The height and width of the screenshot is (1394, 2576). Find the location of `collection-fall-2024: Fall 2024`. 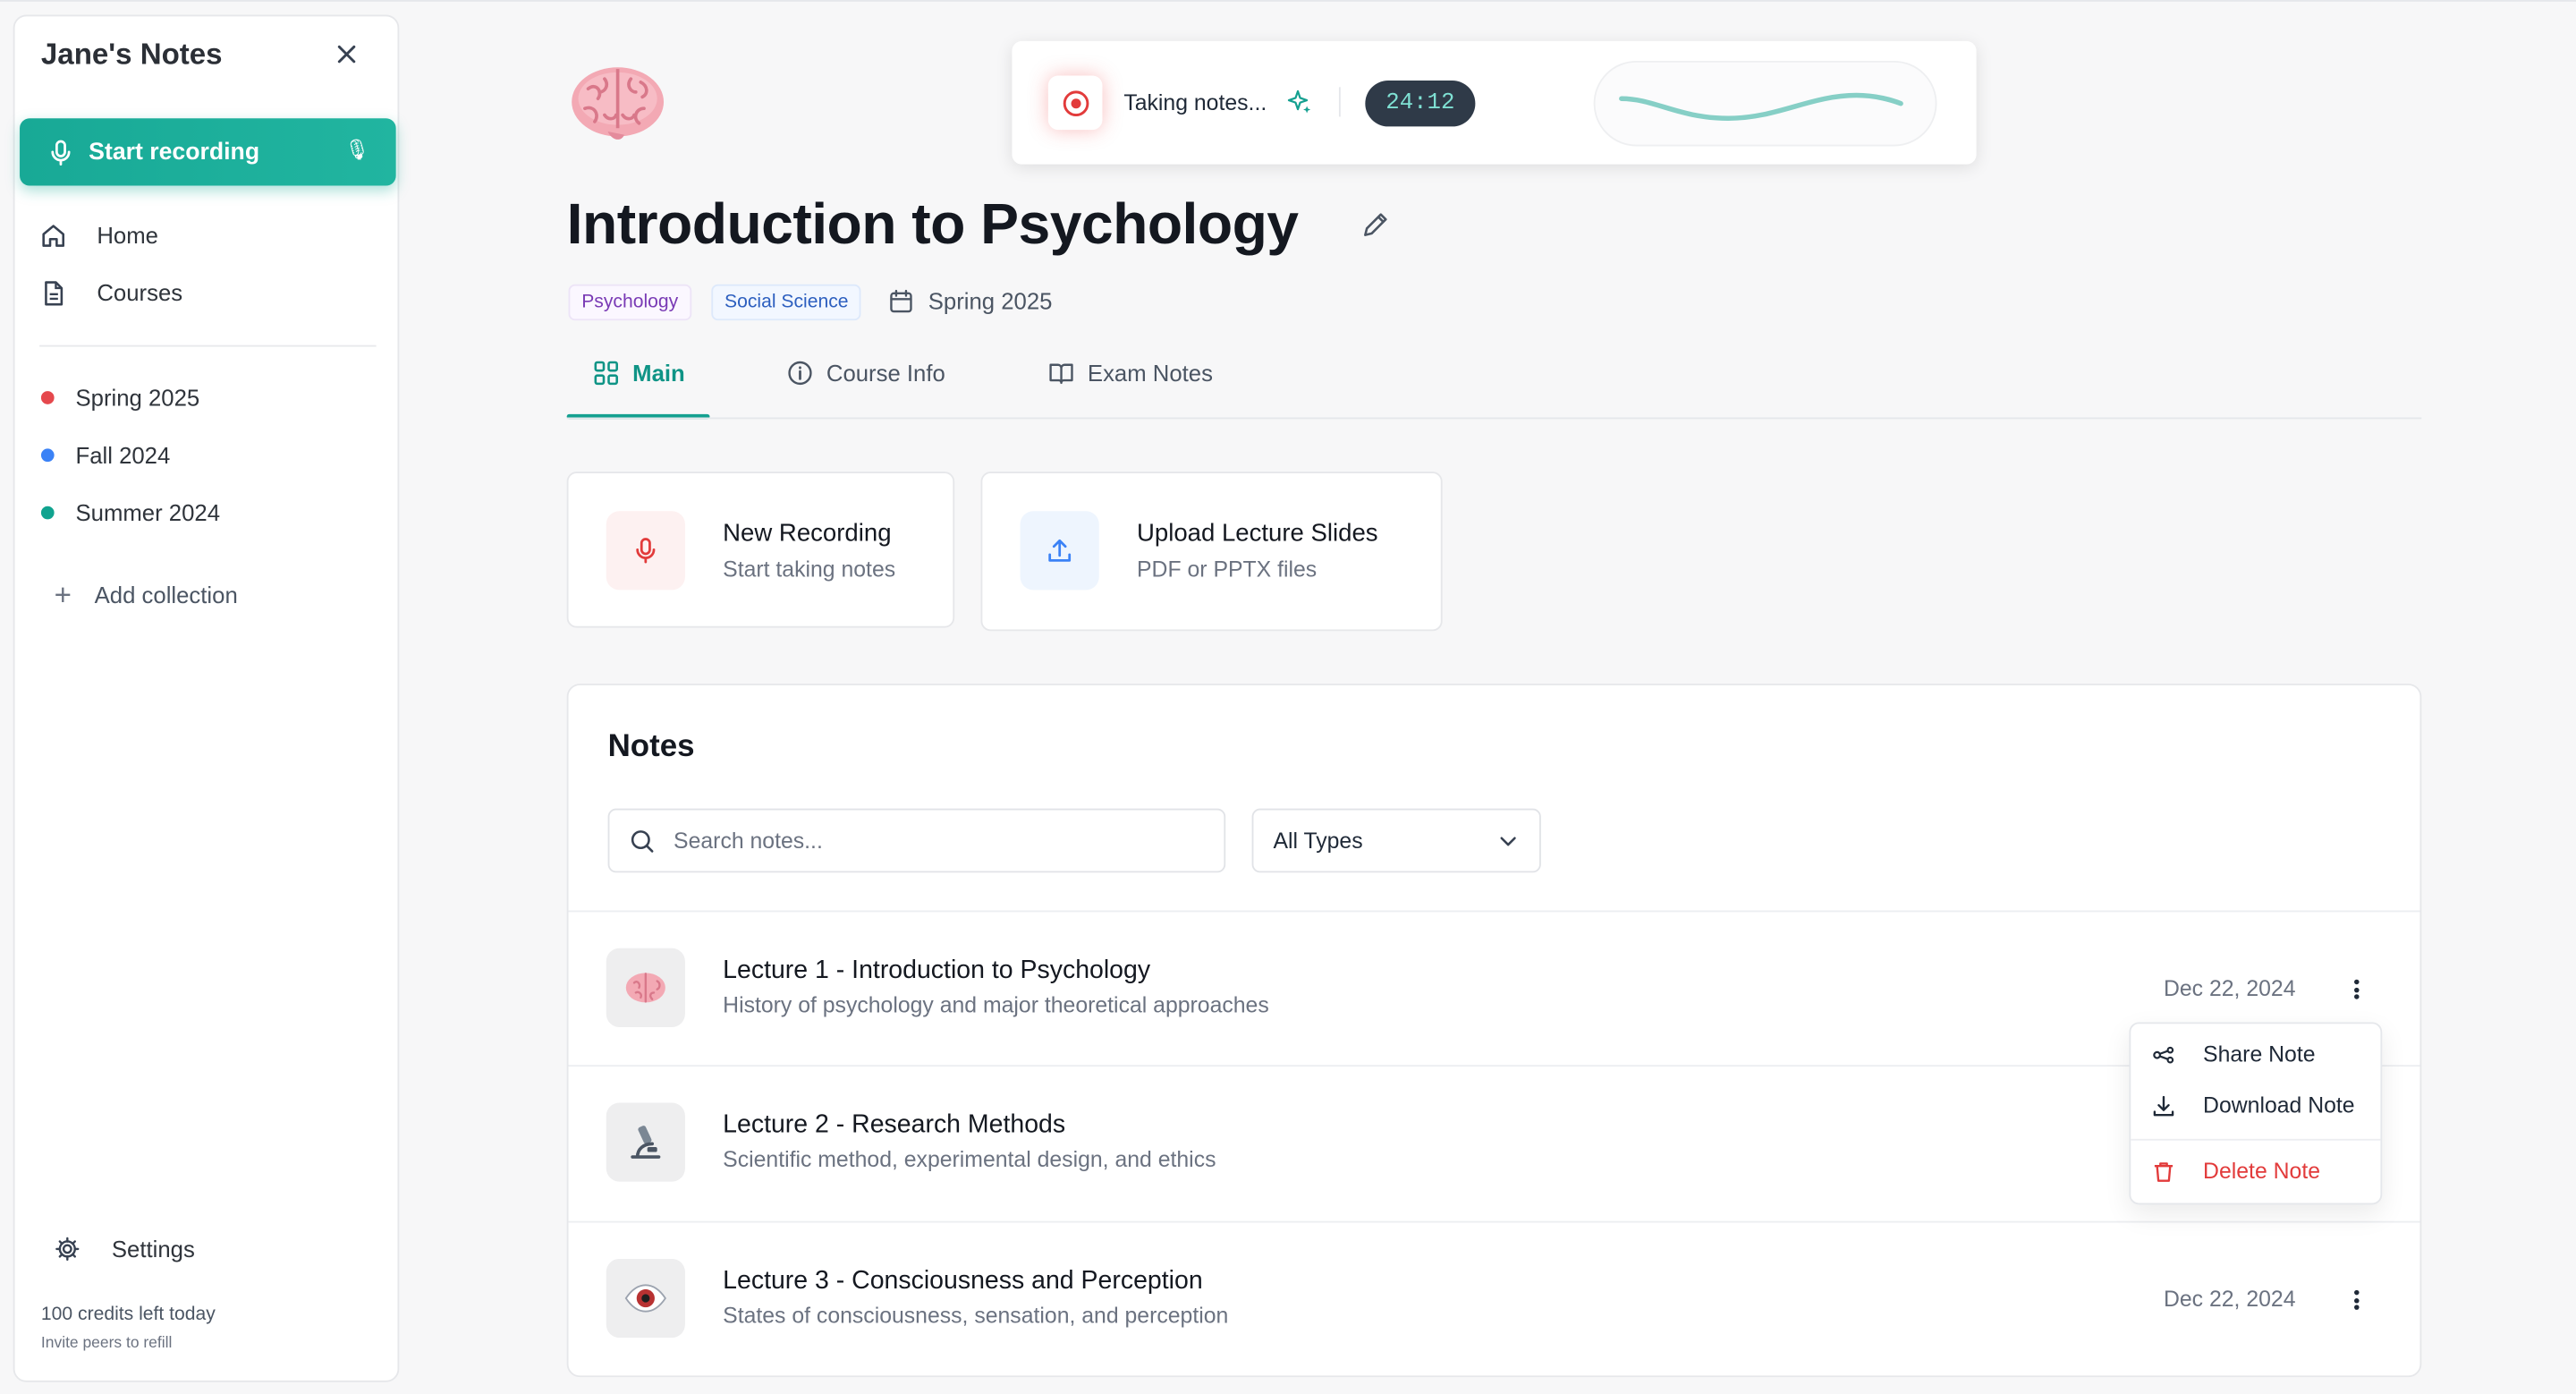

collection-fall-2024: Fall 2024 is located at coordinates (105, 456).